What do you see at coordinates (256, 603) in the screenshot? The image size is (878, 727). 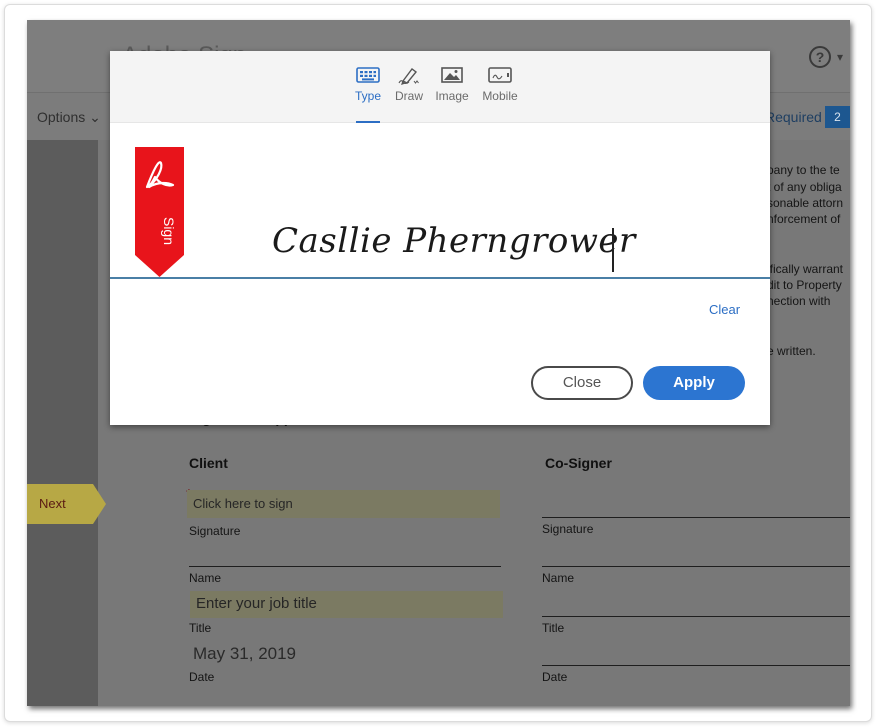 I see `title-placeholder: Enter your job title` at bounding box center [256, 603].